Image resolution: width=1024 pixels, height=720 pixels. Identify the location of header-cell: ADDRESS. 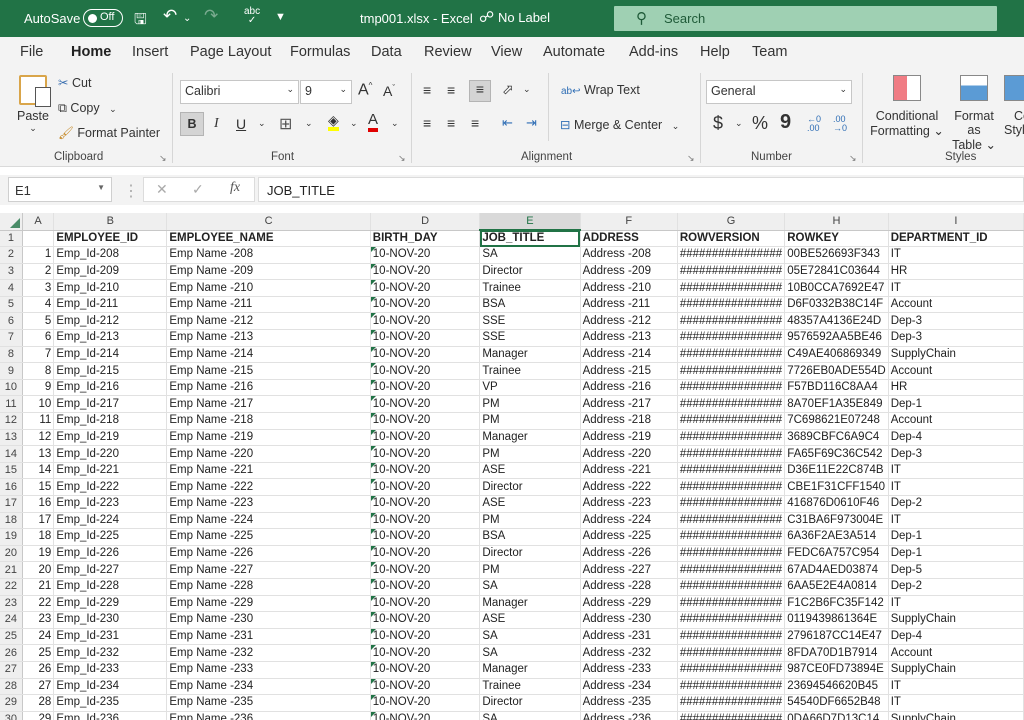
(629, 239).